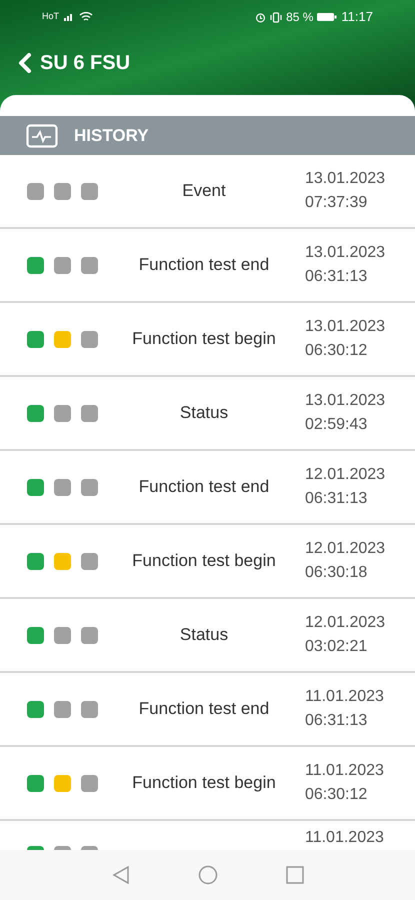  Describe the element at coordinates (276, 17) in the screenshot. I see `vibrate-icon` at that location.